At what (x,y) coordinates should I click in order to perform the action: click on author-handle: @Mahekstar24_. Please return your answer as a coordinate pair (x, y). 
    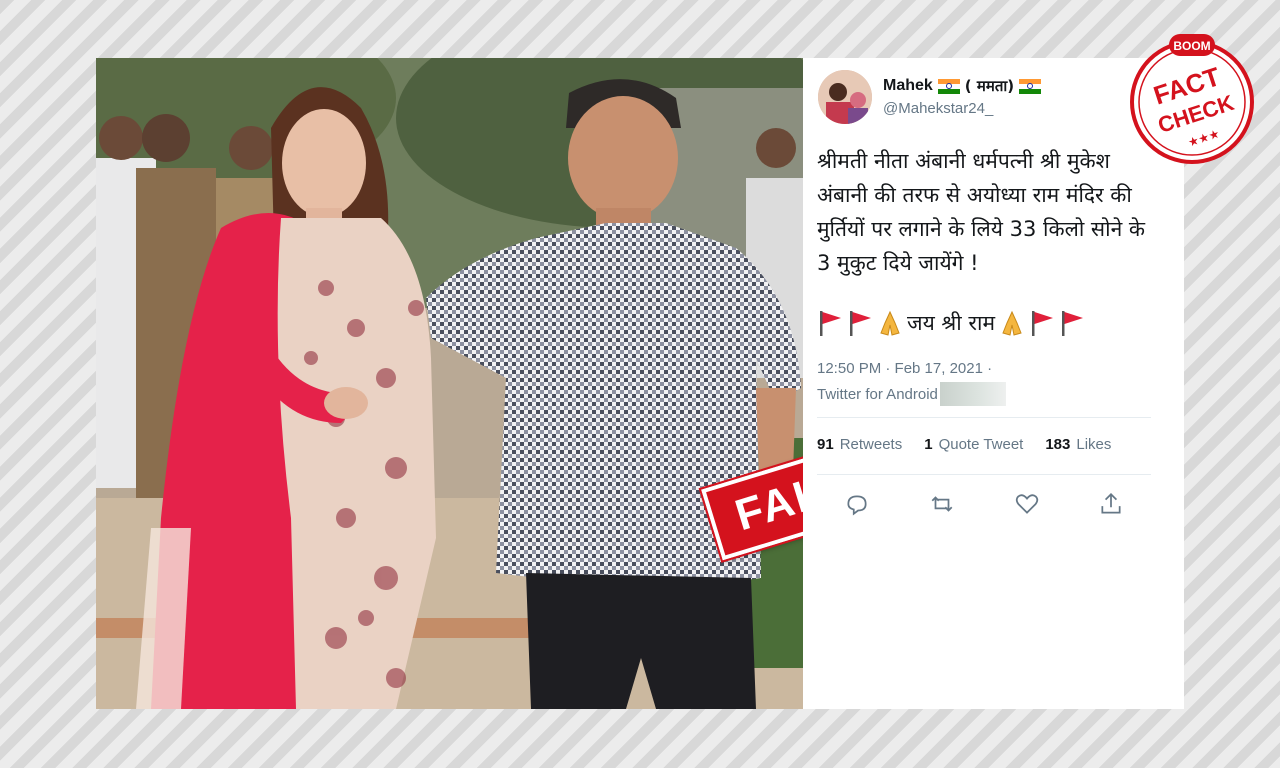
    Looking at the image, I should click on (938, 108).